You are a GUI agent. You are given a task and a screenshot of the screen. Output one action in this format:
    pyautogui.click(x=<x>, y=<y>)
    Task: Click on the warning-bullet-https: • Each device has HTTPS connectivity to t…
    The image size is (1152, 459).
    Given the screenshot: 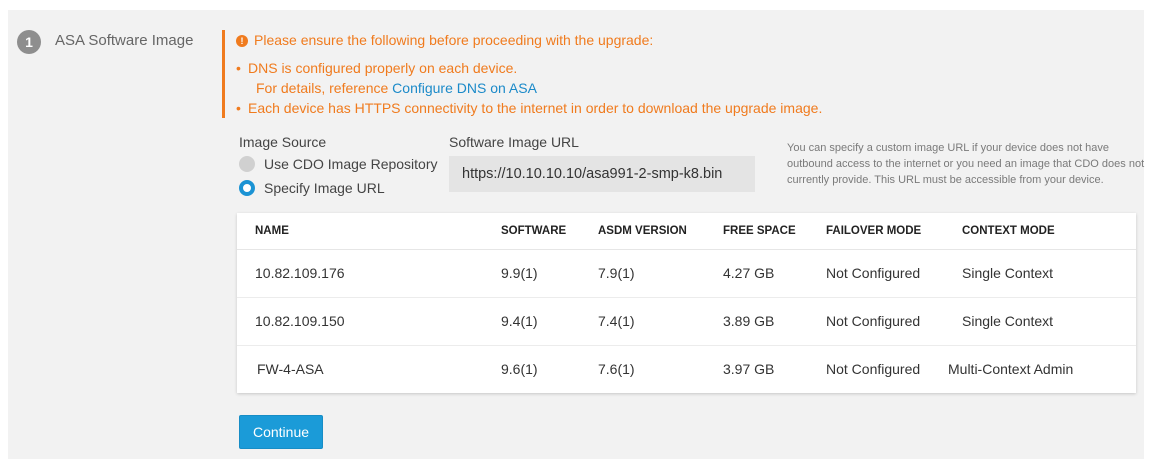 What is the action you would take?
    pyautogui.click(x=529, y=108)
    